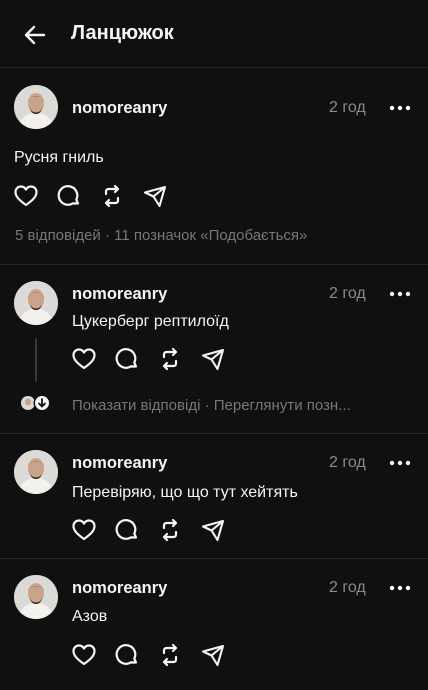 This screenshot has height=690, width=428. Describe the element at coordinates (59, 157) in the screenshot. I see `post-text: Русня гниль` at that location.